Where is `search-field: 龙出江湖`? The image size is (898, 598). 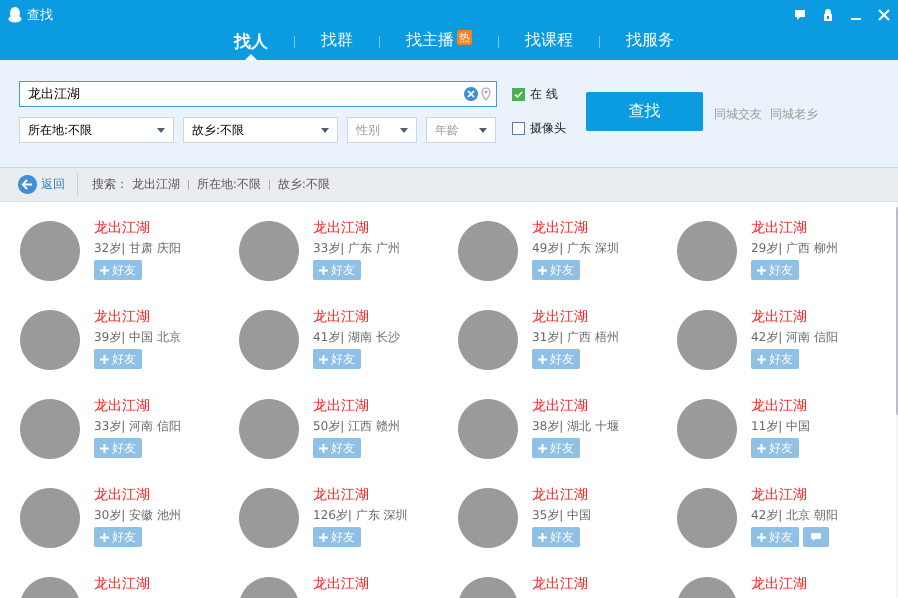
search-field: 龙出江湖 is located at coordinates (258, 94).